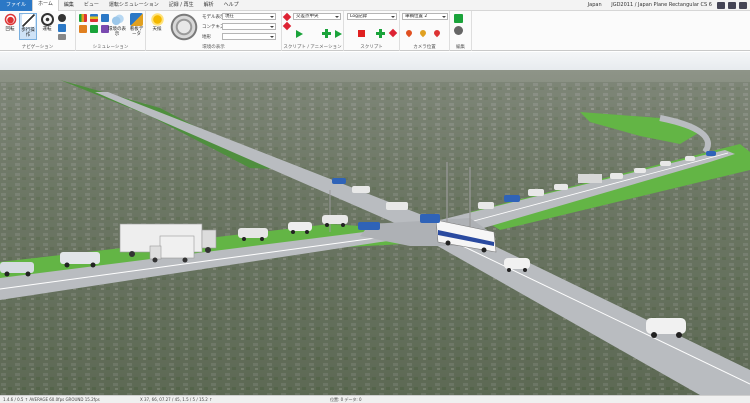  What do you see at coordinates (249, 16) in the screenshot?
I see `model-display-select: 現在` at bounding box center [249, 16].